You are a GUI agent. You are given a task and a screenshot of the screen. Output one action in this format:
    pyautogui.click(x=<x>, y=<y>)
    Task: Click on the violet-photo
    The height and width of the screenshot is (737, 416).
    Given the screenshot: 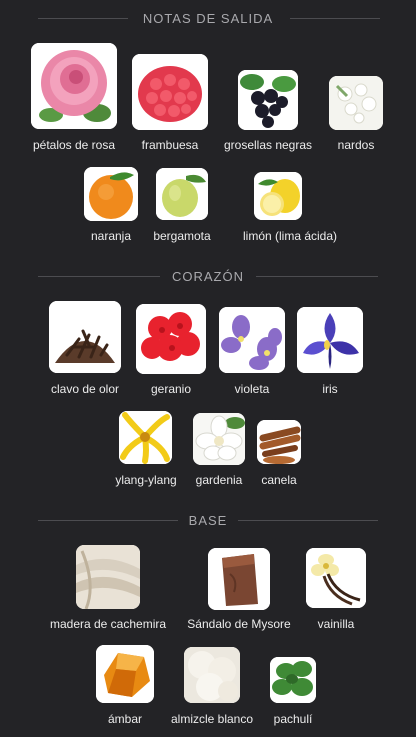 What is the action you would take?
    pyautogui.click(x=252, y=340)
    